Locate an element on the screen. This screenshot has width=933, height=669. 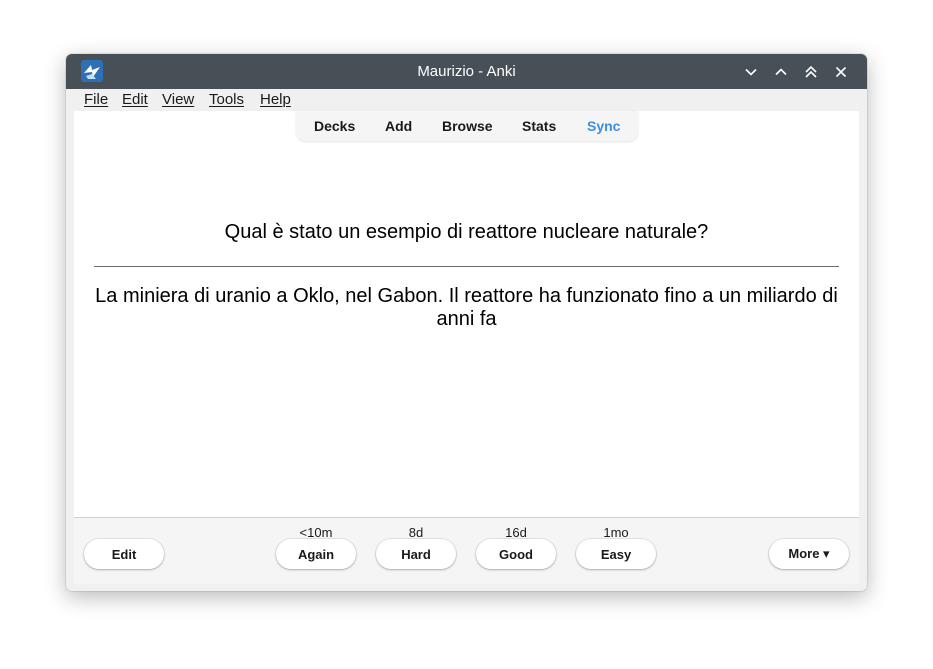
answer-divider is located at coordinates (466, 266).